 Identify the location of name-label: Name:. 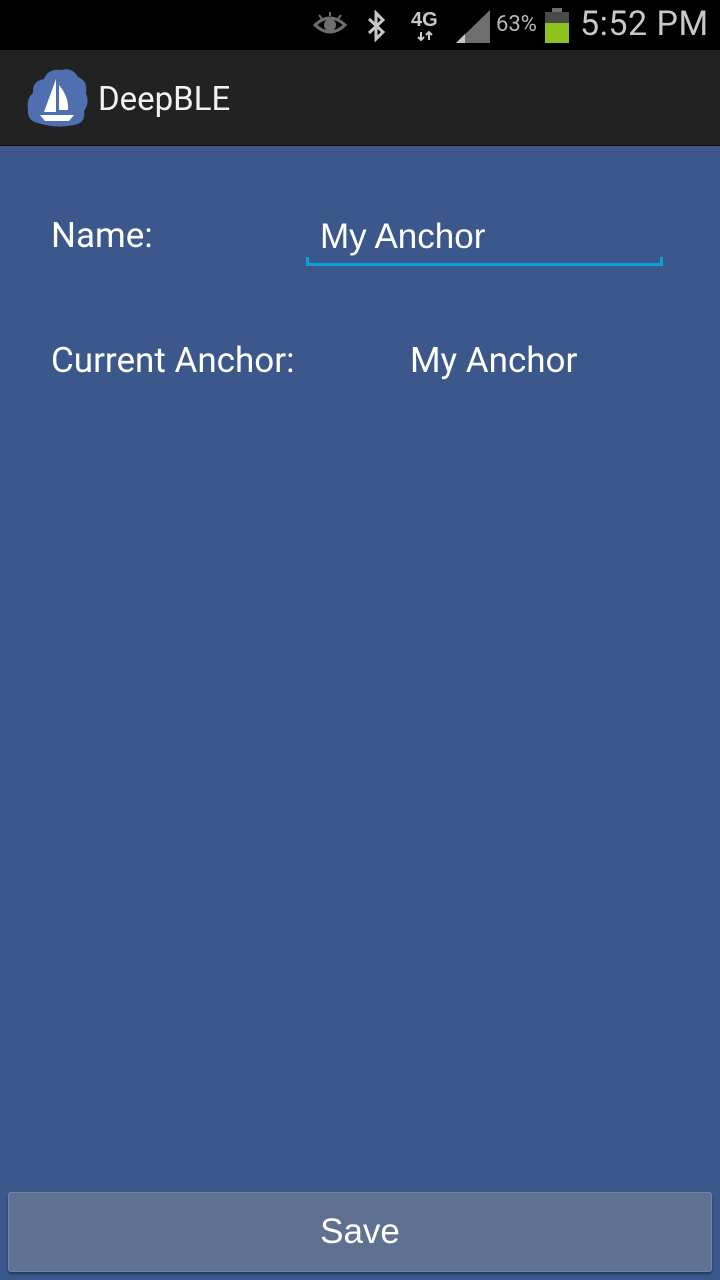
(102, 235).